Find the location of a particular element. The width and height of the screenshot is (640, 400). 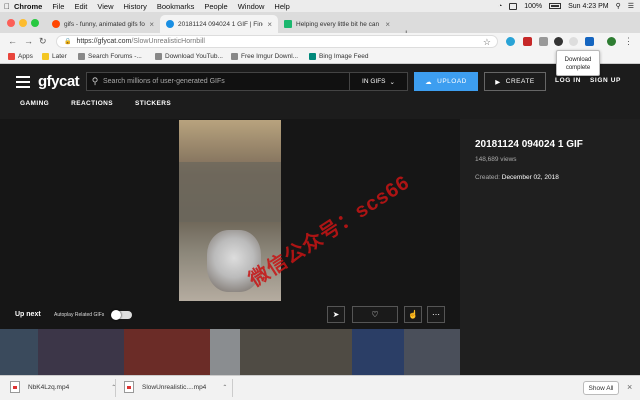

gfycat-icon is located at coordinates (170, 24).